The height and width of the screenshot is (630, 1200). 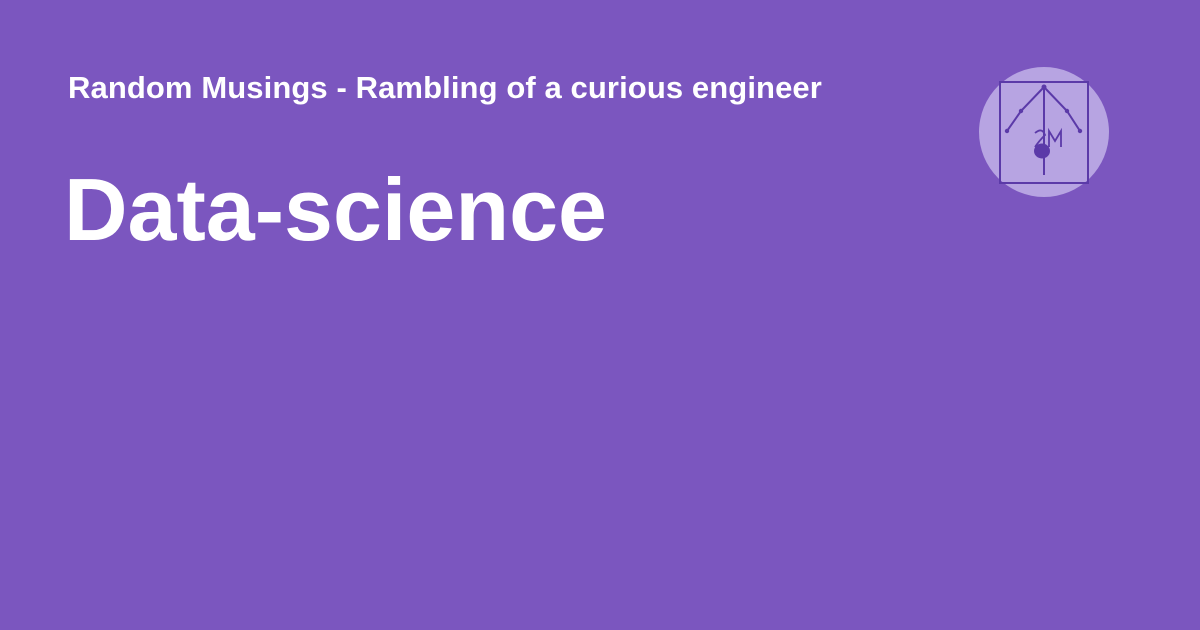 What do you see at coordinates (335, 209) in the screenshot?
I see `page-title: Data-science` at bounding box center [335, 209].